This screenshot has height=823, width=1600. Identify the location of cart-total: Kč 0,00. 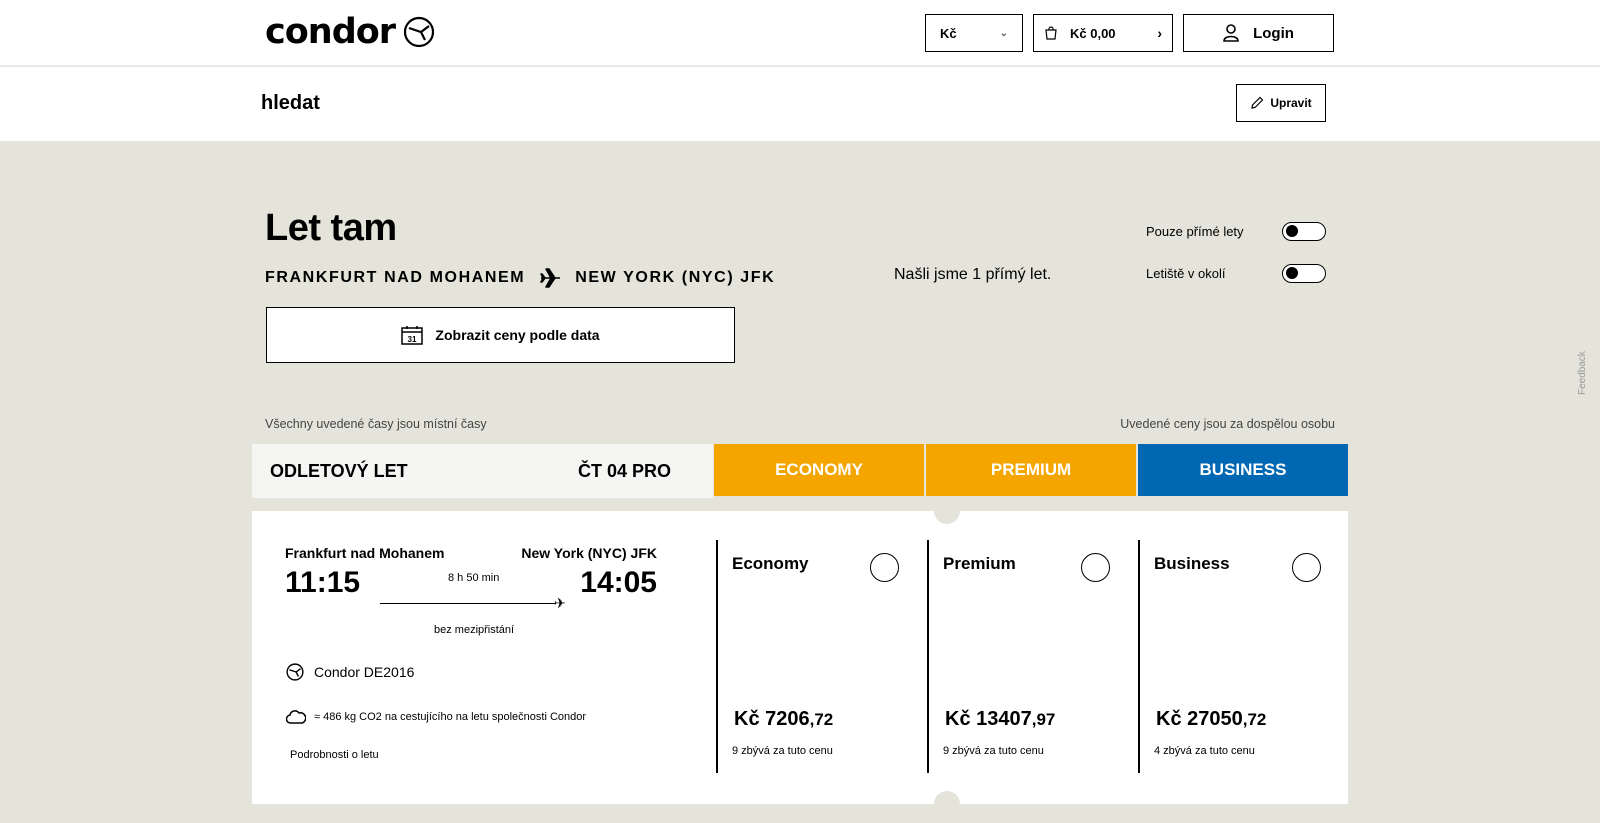
(1093, 33).